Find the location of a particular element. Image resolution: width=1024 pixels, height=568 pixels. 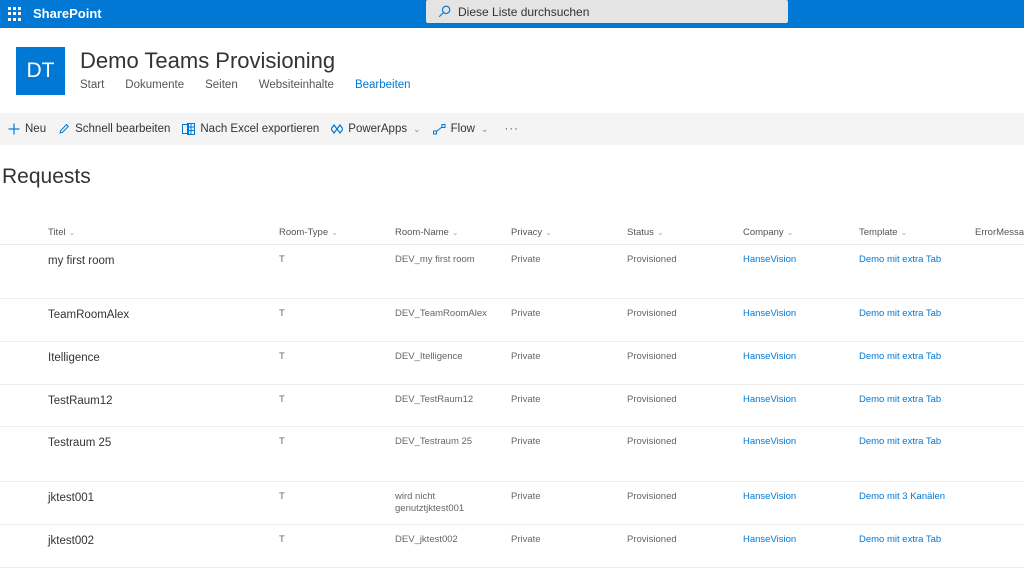

cell-title: my first room is located at coordinates (81, 261).